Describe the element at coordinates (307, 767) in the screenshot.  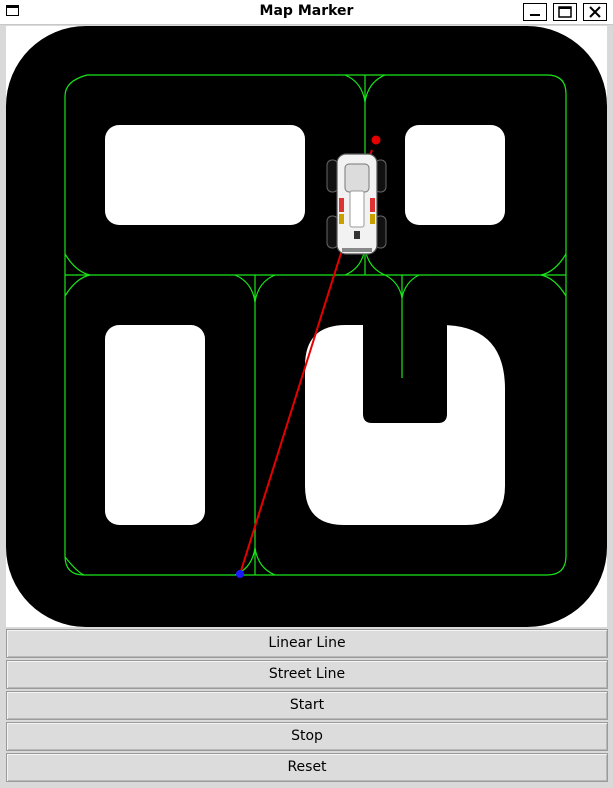
I see `reset-button: Reset` at that location.